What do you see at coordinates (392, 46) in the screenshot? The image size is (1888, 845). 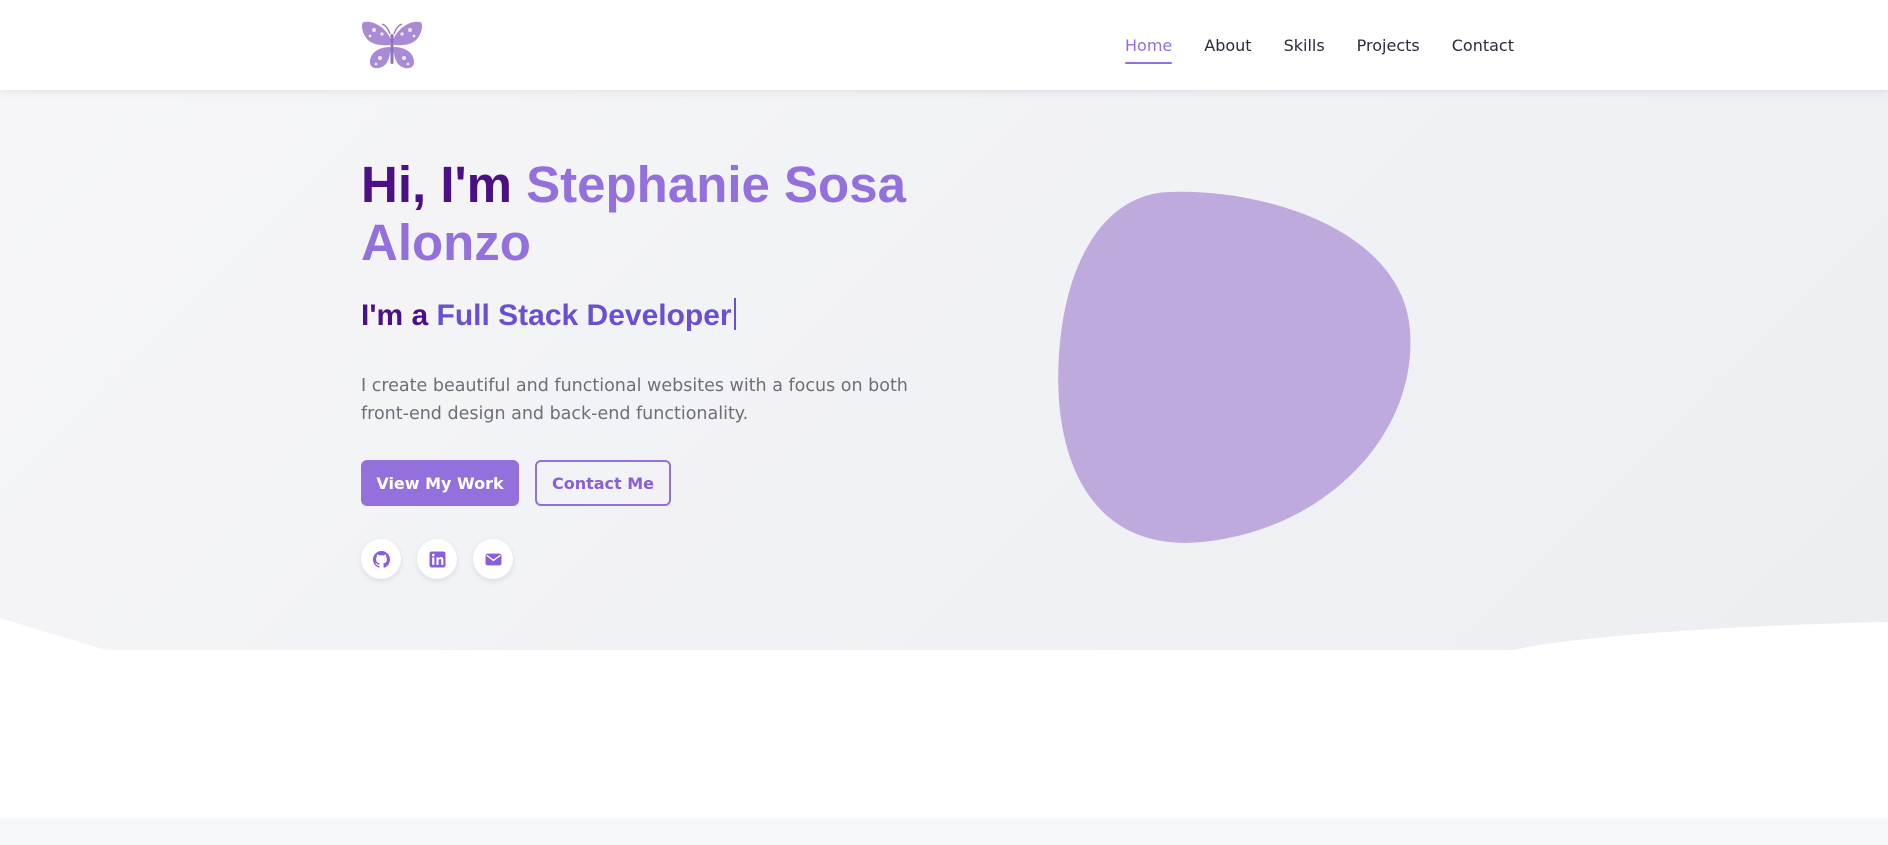 I see `butterfly-logo` at bounding box center [392, 46].